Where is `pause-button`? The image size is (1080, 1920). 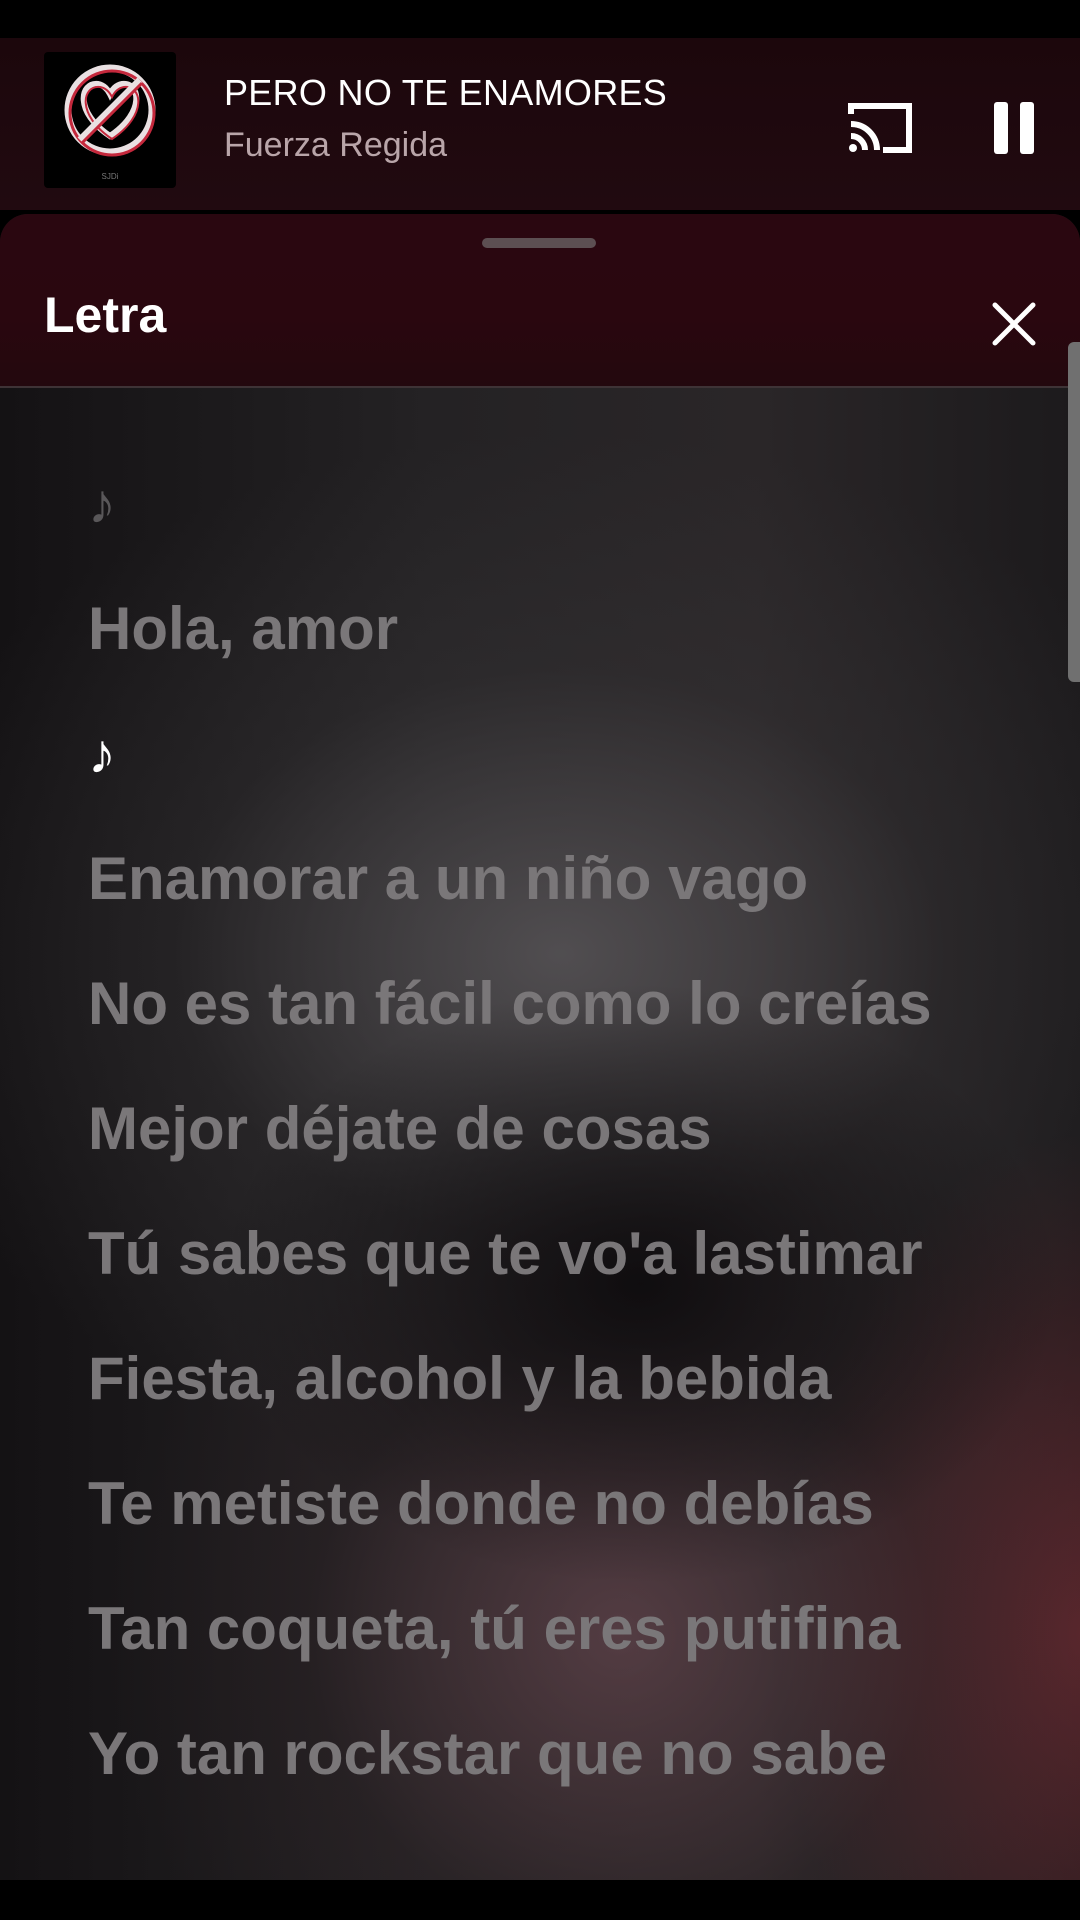
pause-button is located at coordinates (1014, 128).